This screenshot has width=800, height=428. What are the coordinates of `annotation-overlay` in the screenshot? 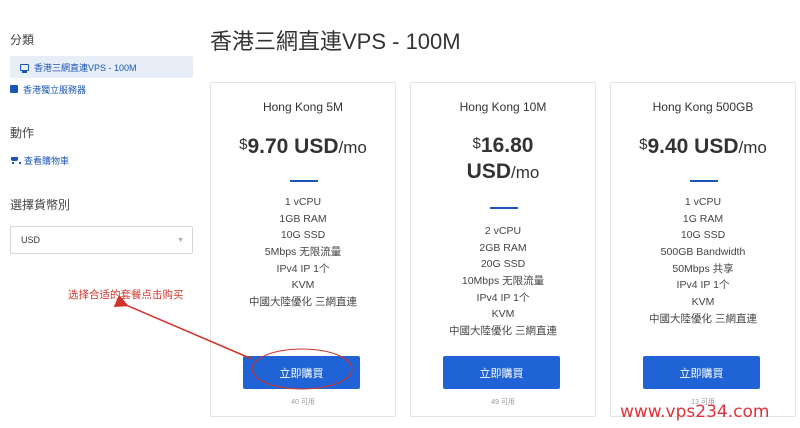 It's located at (233, 342).